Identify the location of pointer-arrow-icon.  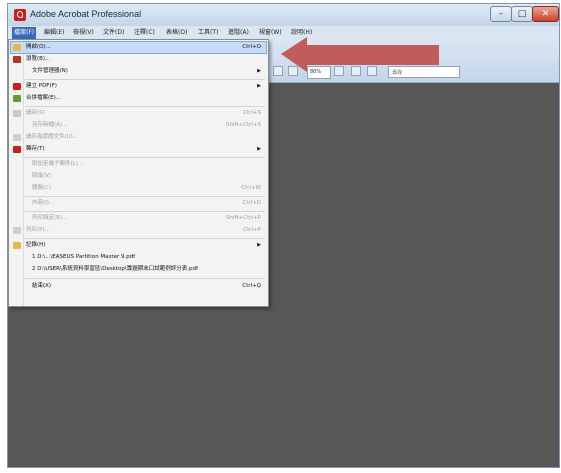
(360, 54).